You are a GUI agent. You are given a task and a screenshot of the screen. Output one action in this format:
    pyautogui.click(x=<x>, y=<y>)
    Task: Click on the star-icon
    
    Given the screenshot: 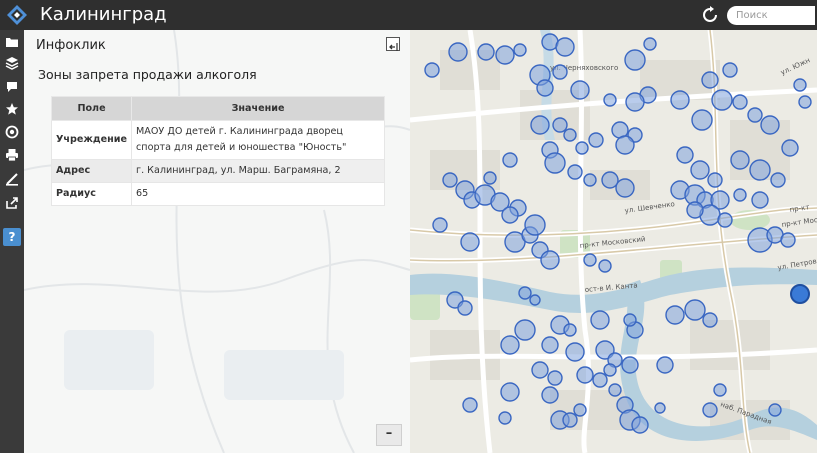 What is the action you would take?
    pyautogui.click(x=12, y=109)
    